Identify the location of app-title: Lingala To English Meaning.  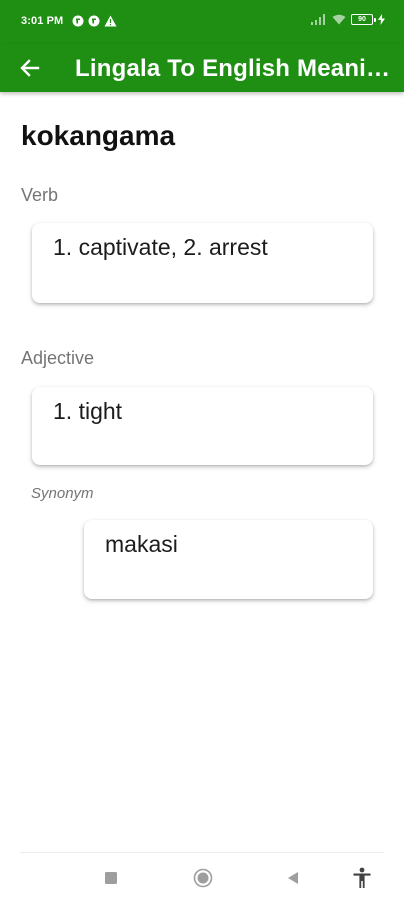
(234, 68).